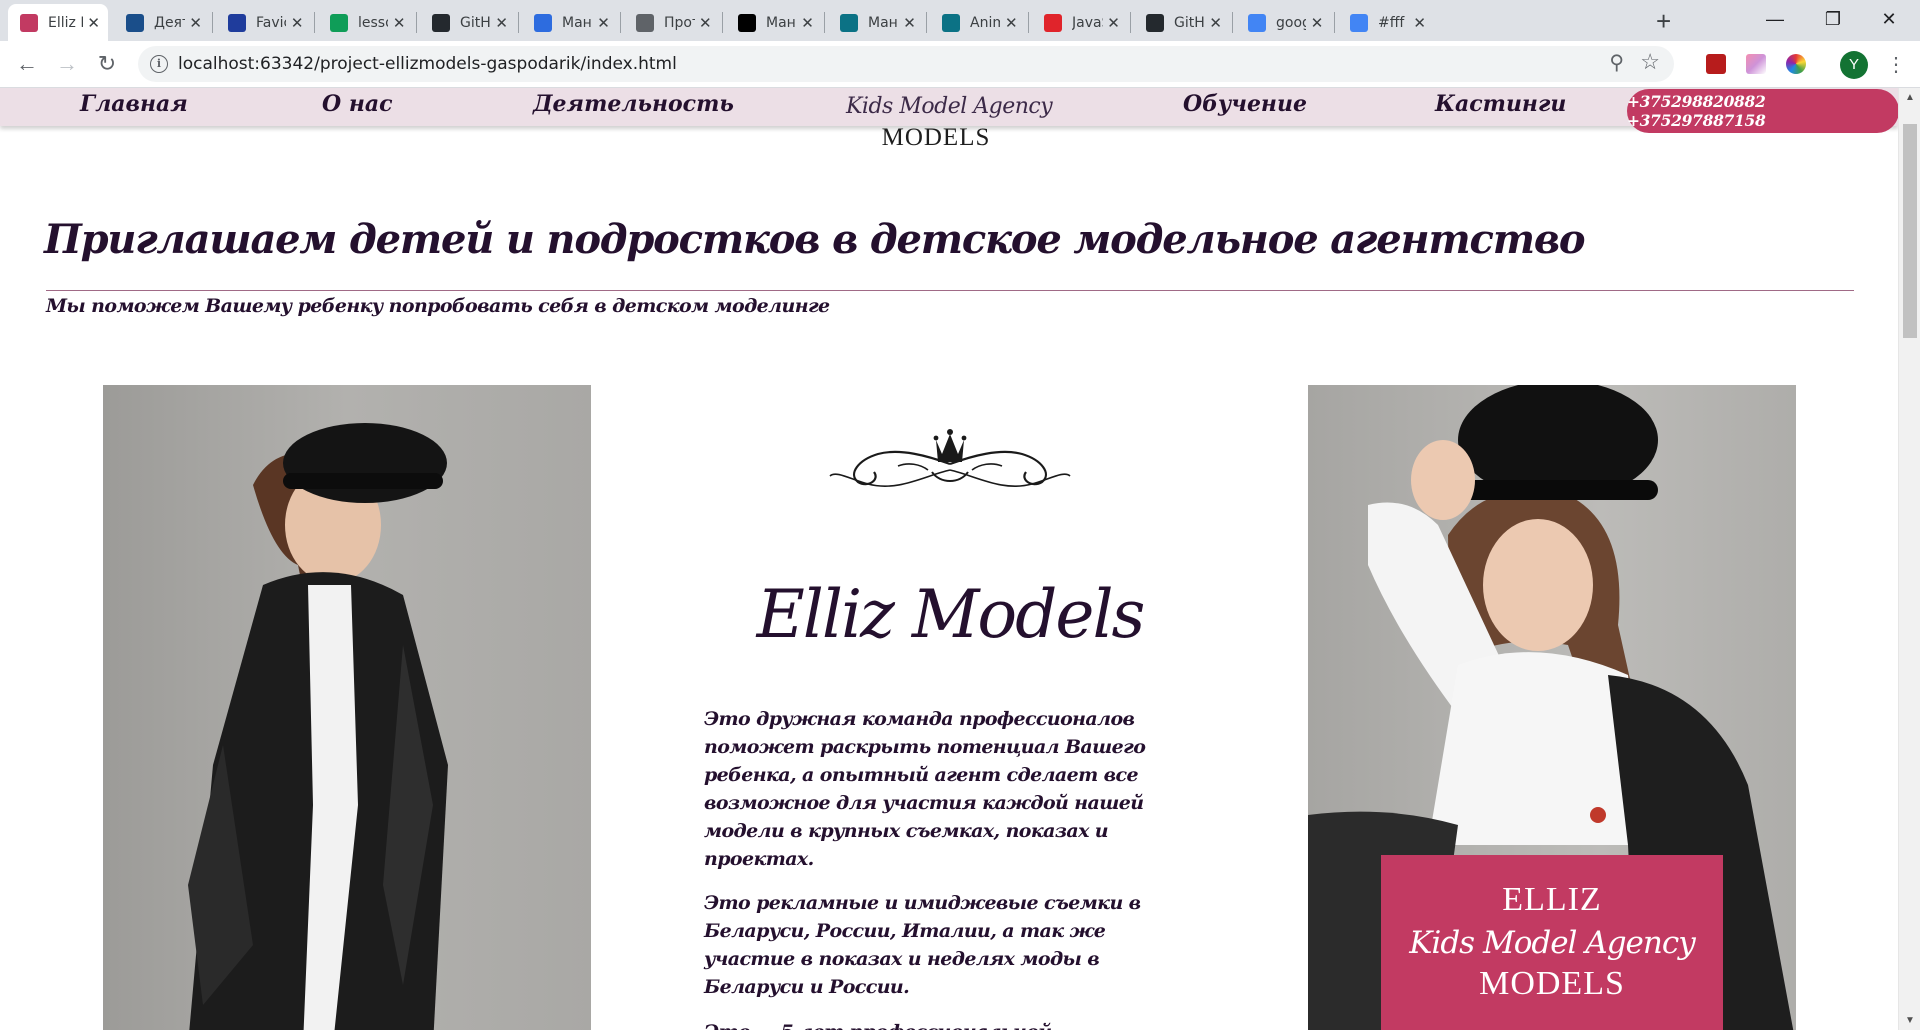 The width and height of the screenshot is (1920, 1030). I want to click on nav-logo-models: MODELS, so click(936, 137).